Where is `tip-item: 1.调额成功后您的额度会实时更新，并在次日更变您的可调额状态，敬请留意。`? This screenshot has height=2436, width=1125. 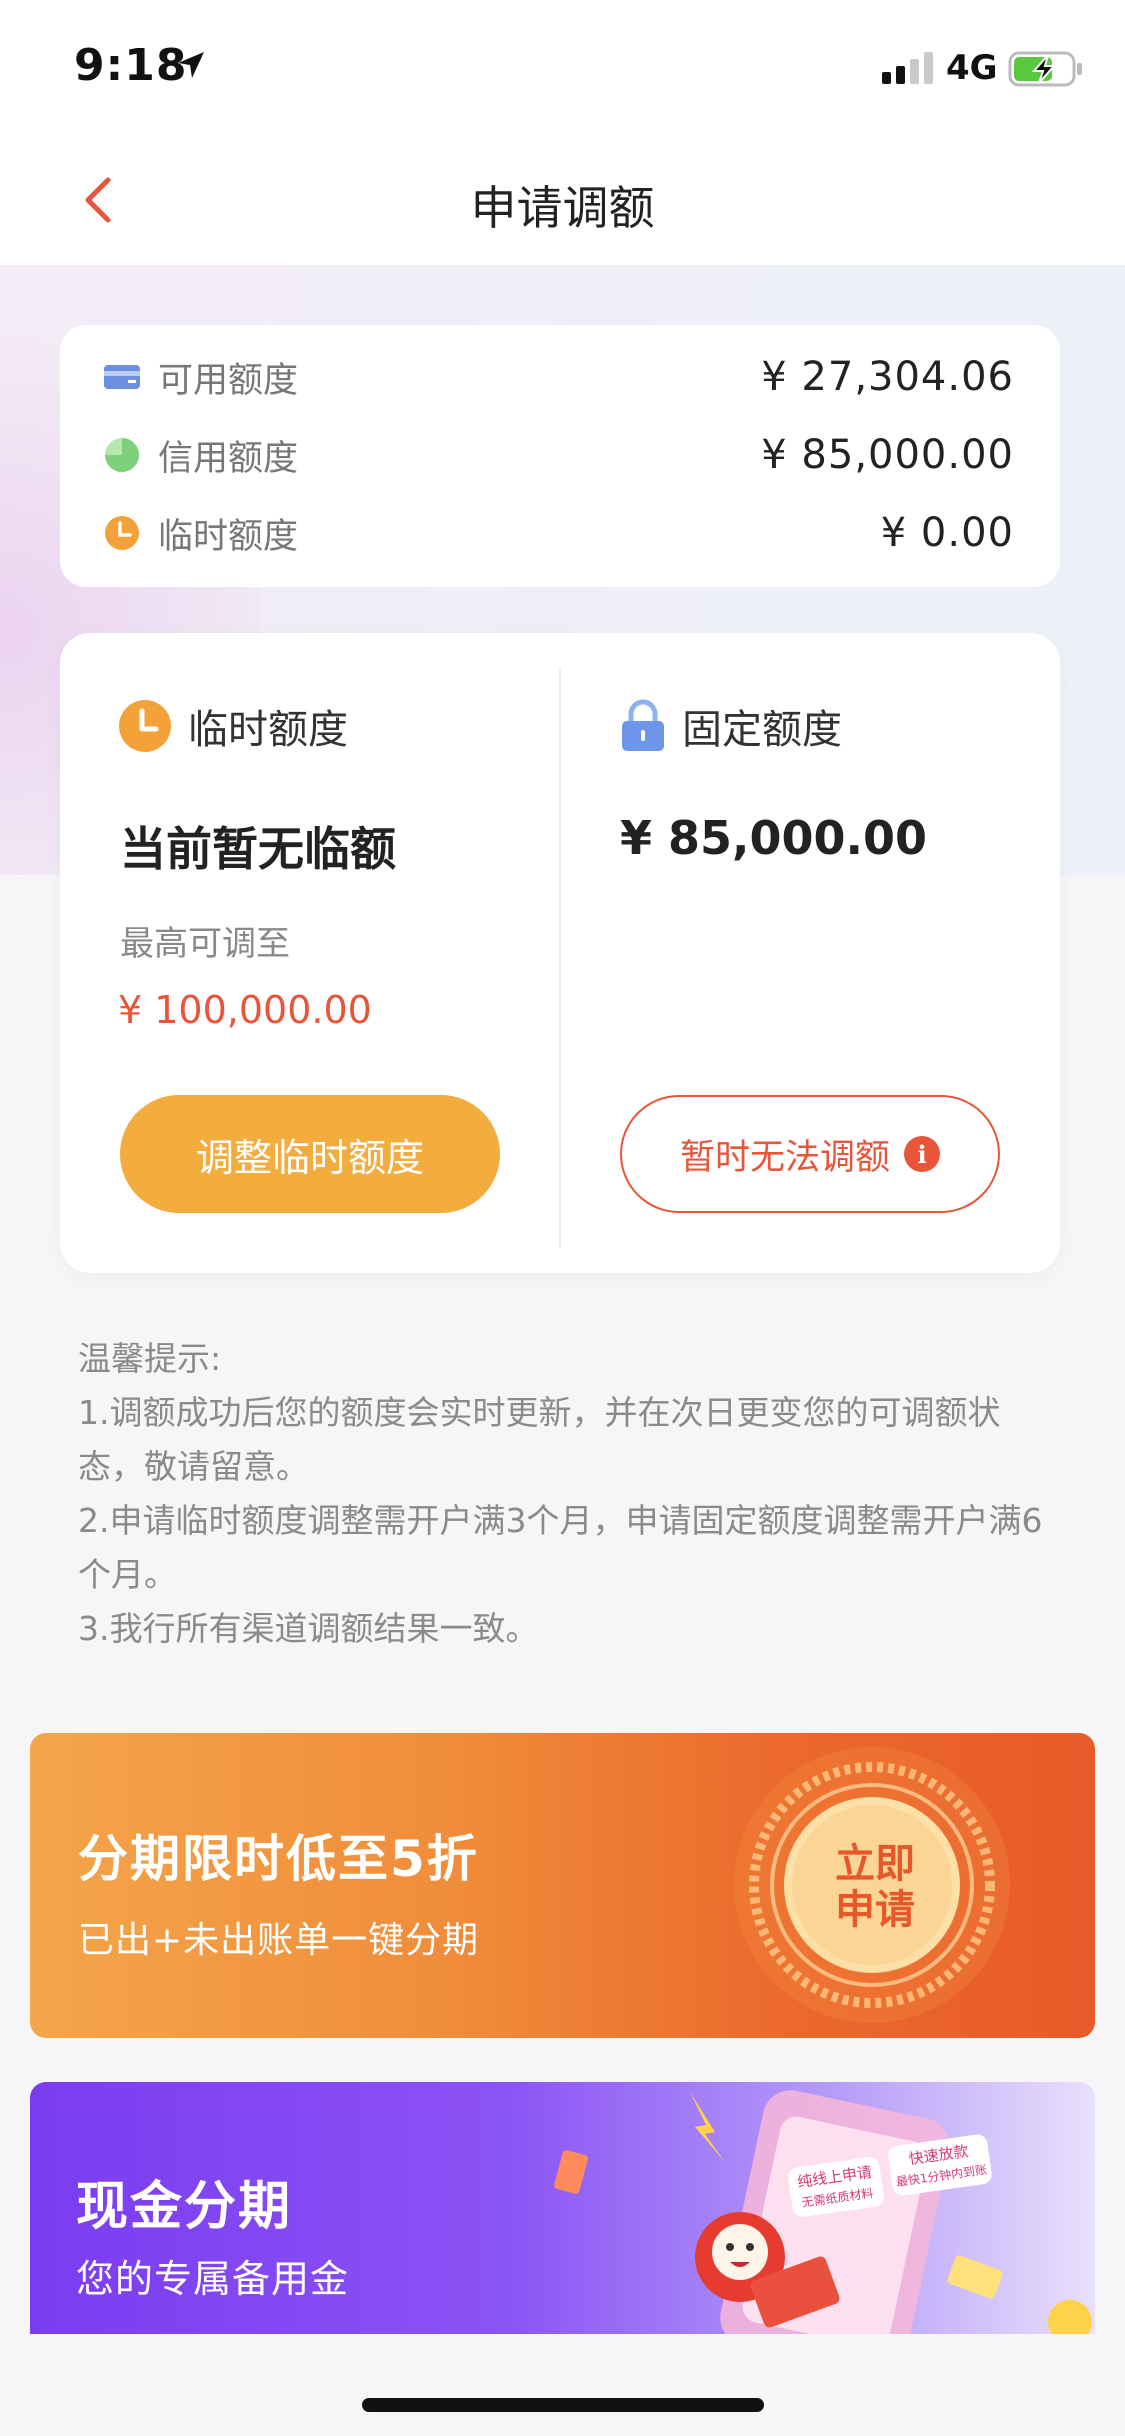 tip-item: 1.调额成功后您的额度会实时更新，并在次日更变您的可调额状态，敬请留意。 is located at coordinates (539, 1439).